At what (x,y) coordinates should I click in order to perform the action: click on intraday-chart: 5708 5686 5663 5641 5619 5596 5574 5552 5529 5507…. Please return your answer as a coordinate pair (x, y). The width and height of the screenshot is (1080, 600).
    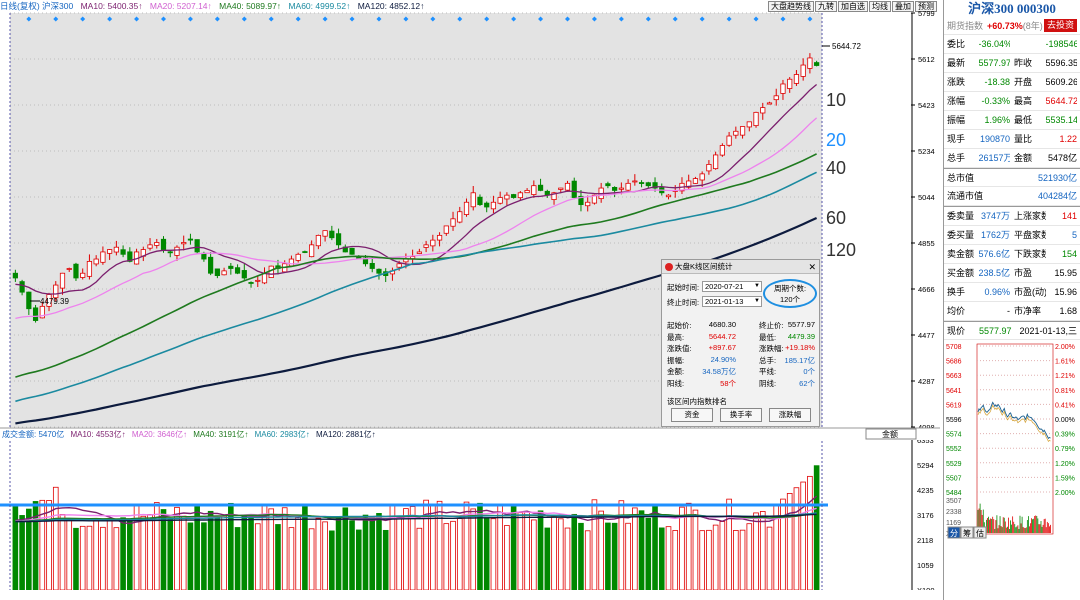
    Looking at the image, I should click on (1012, 440).